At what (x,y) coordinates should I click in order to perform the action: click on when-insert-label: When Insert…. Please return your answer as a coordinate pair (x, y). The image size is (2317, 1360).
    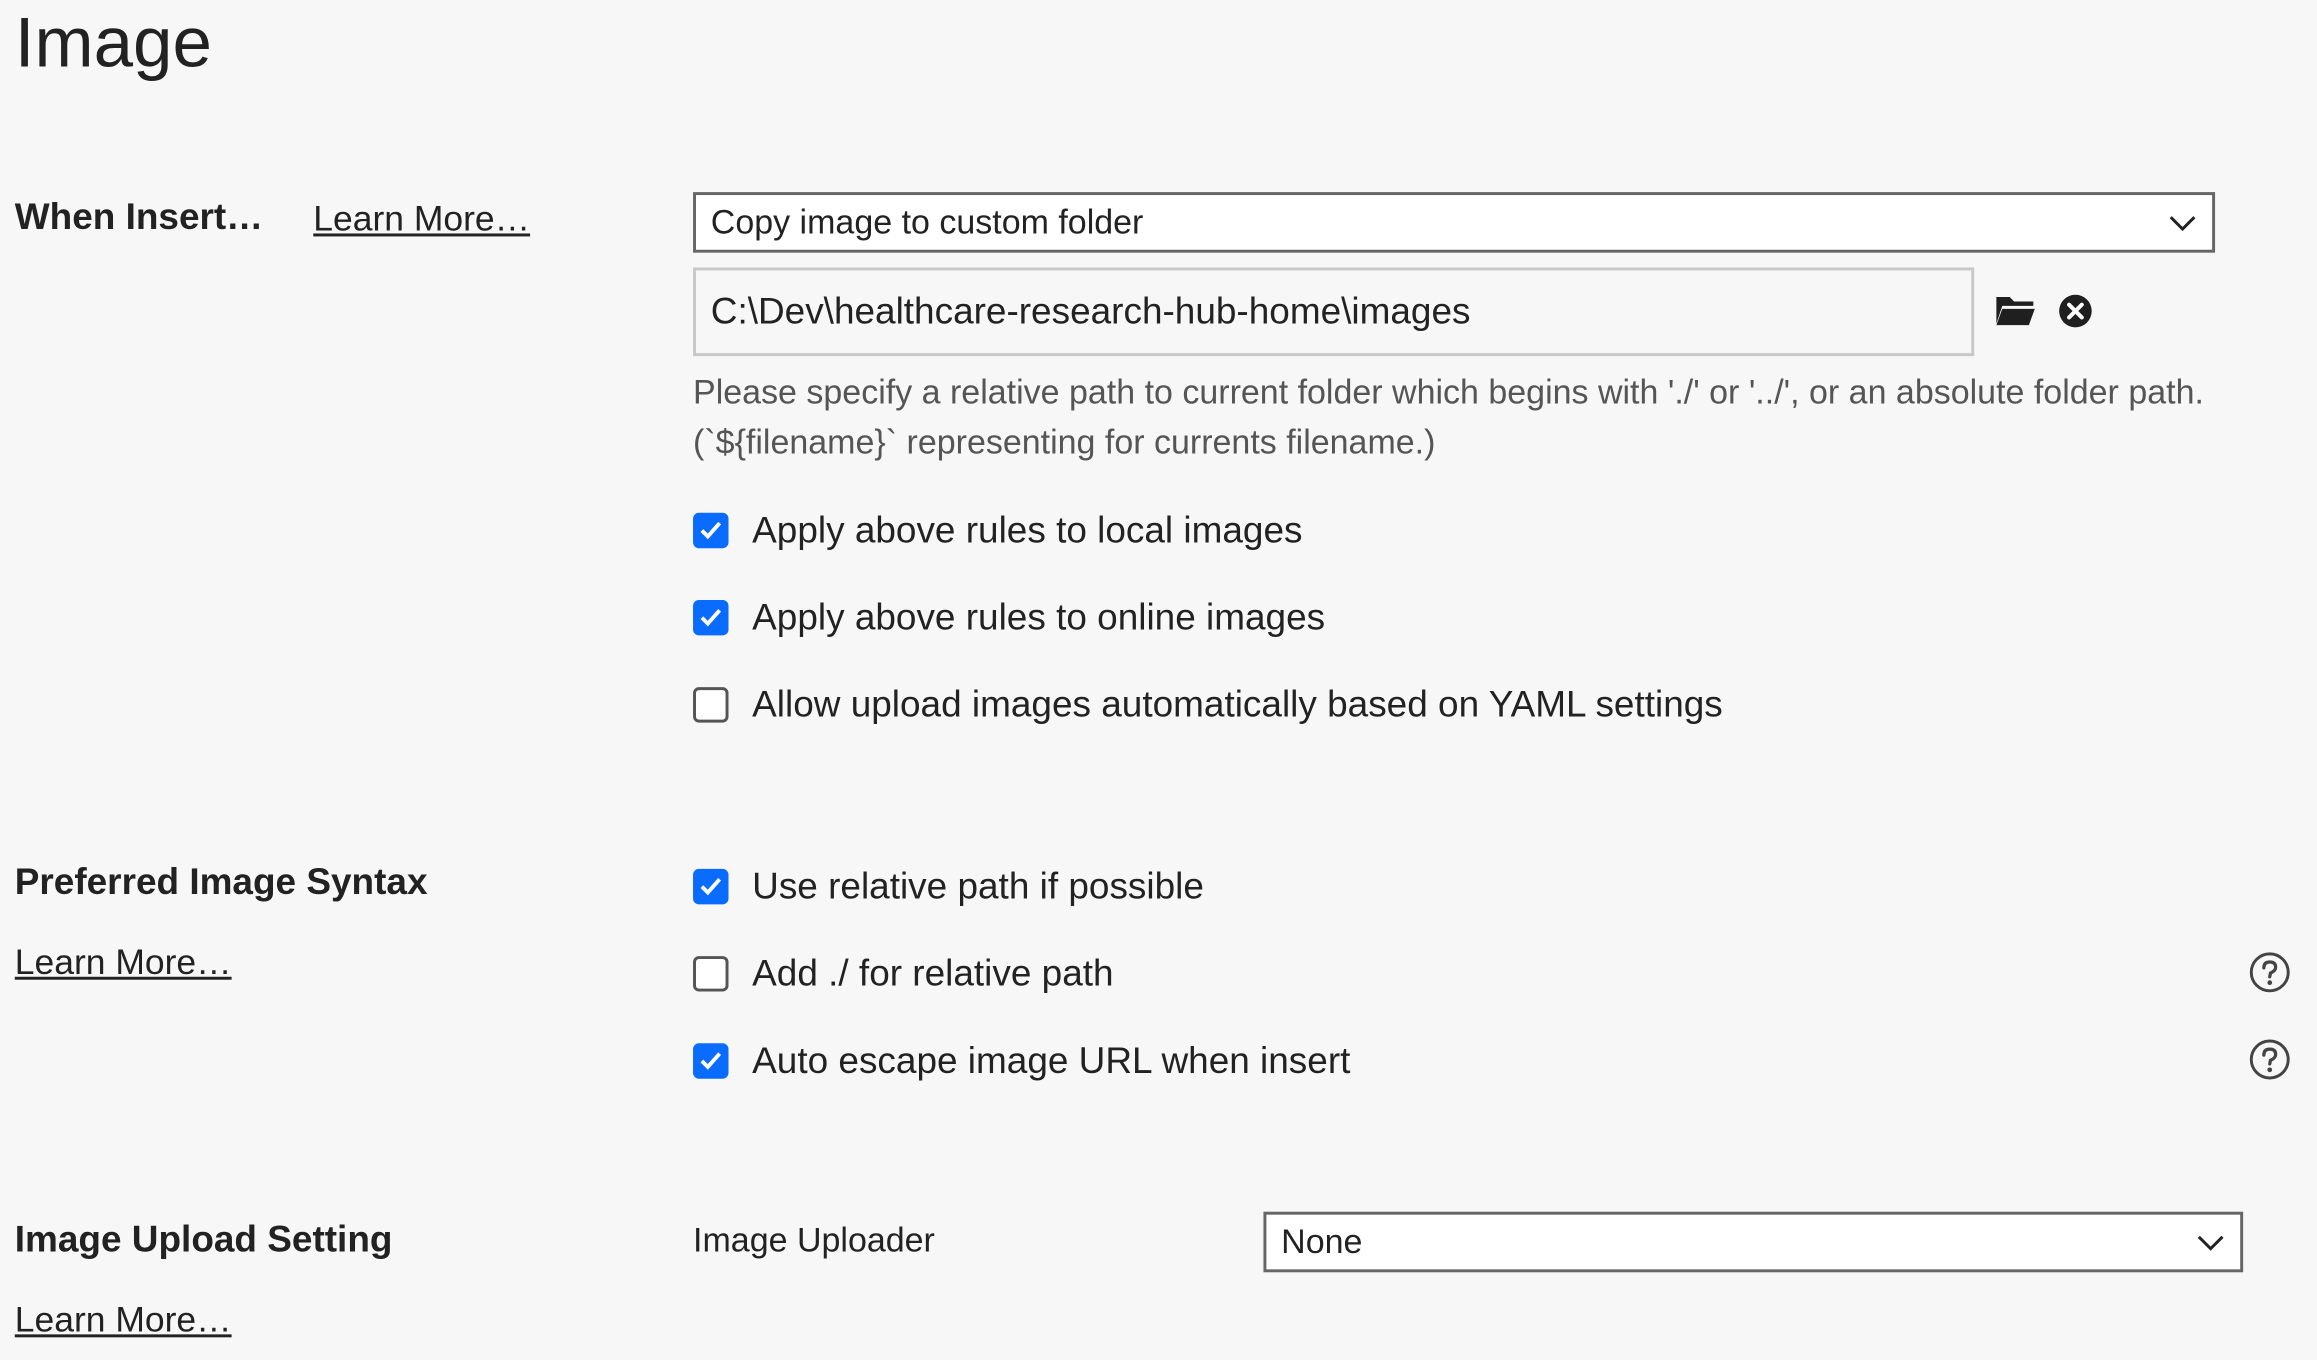
    Looking at the image, I should click on (139, 217).